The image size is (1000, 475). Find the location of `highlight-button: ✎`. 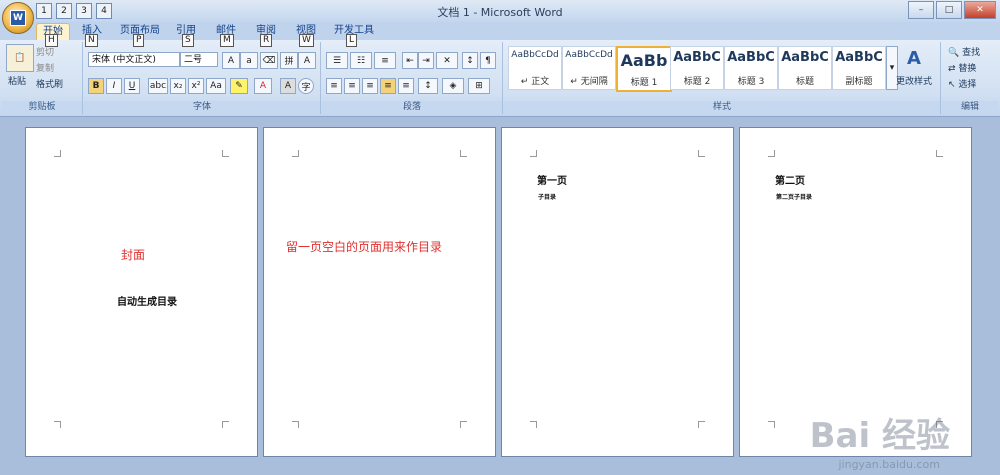

highlight-button: ✎ is located at coordinates (239, 86).